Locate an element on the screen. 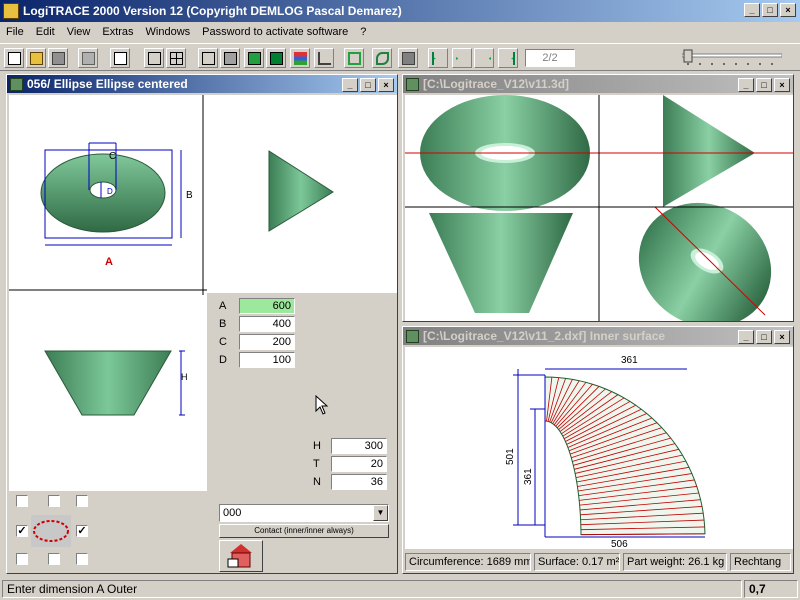 The height and width of the screenshot is (600, 800). dim-label-c: C is located at coordinates (112, 156).